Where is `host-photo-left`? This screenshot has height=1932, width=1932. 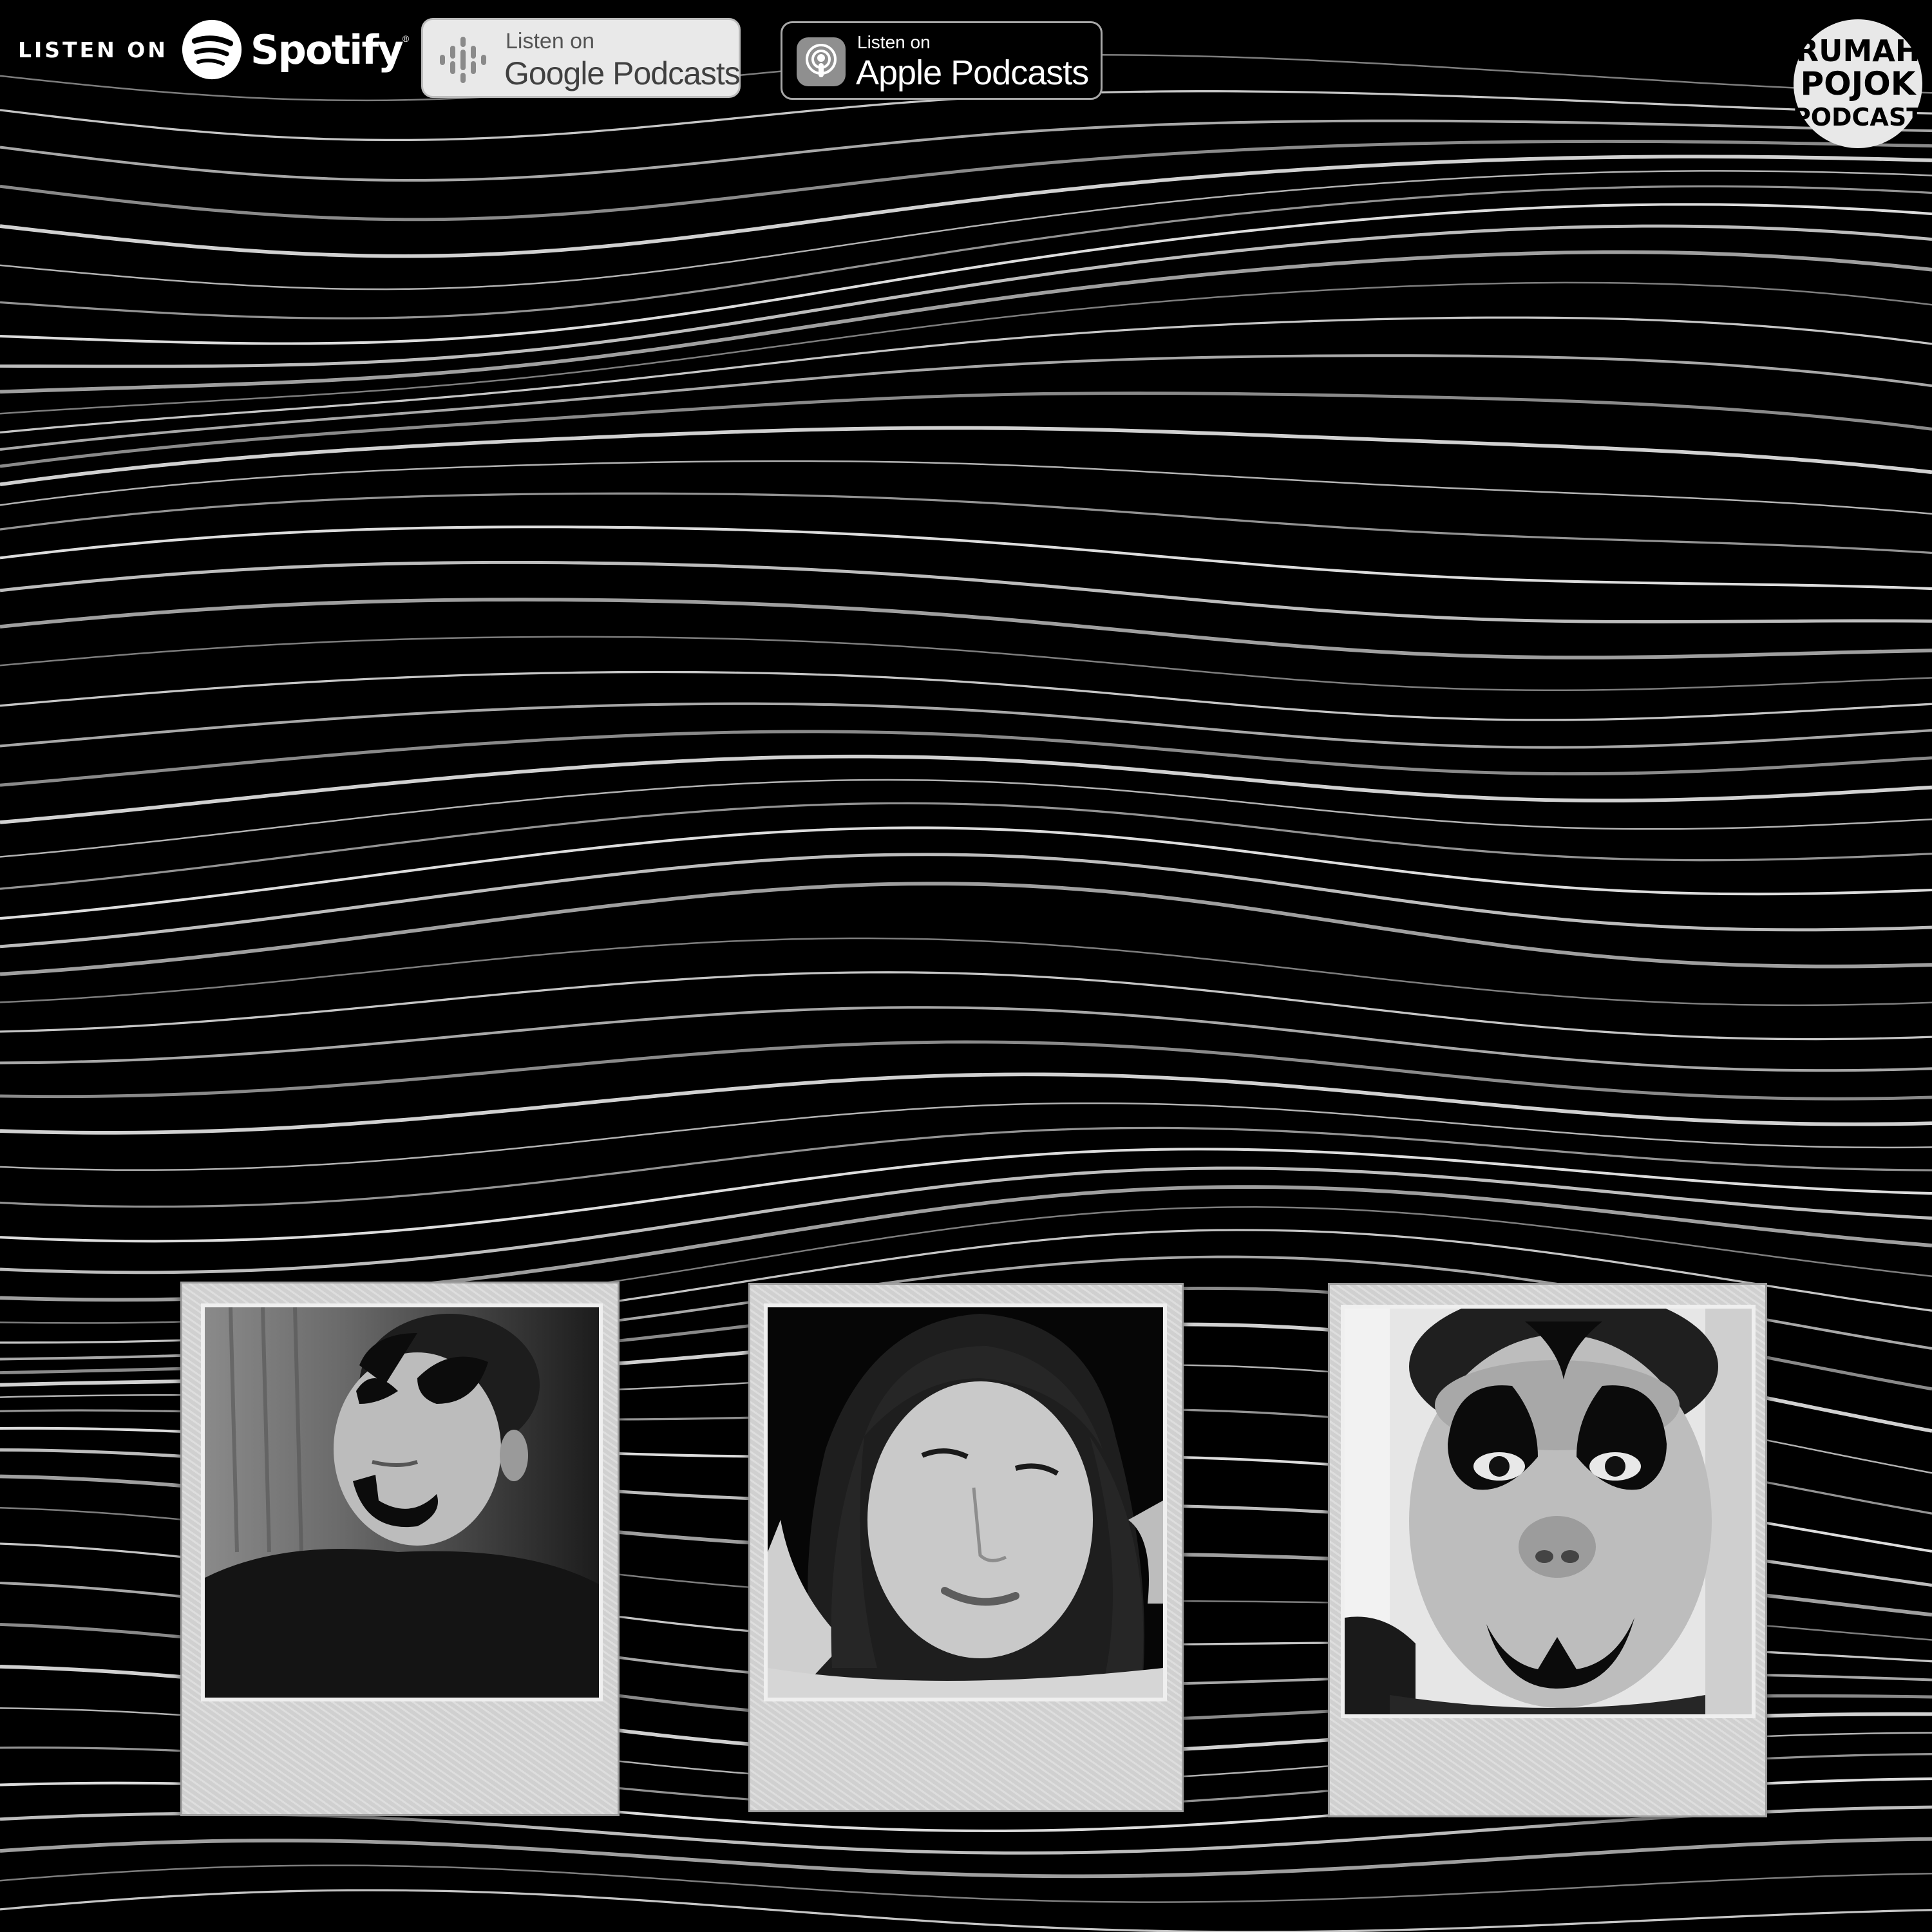 host-photo-left is located at coordinates (402, 1502).